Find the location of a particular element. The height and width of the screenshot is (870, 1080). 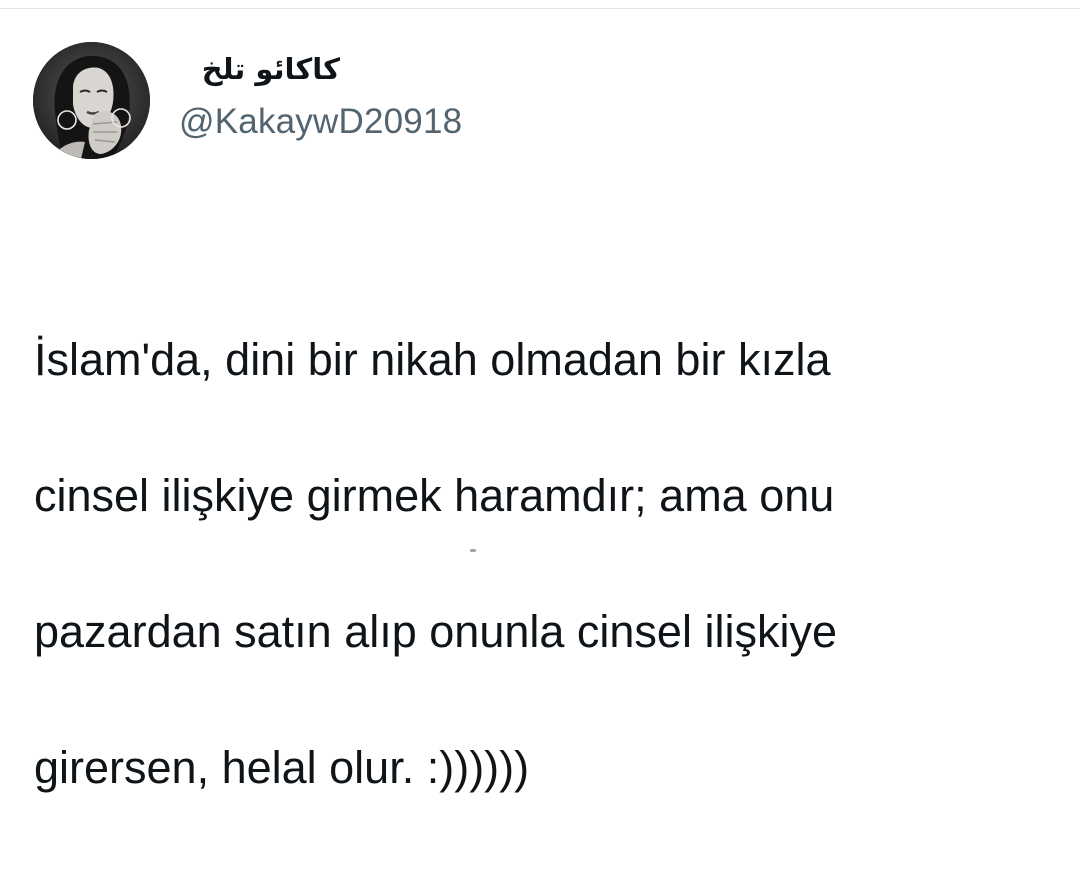

tweet-text-line: girersen, helal olur. :)))))) is located at coordinates (282, 767).